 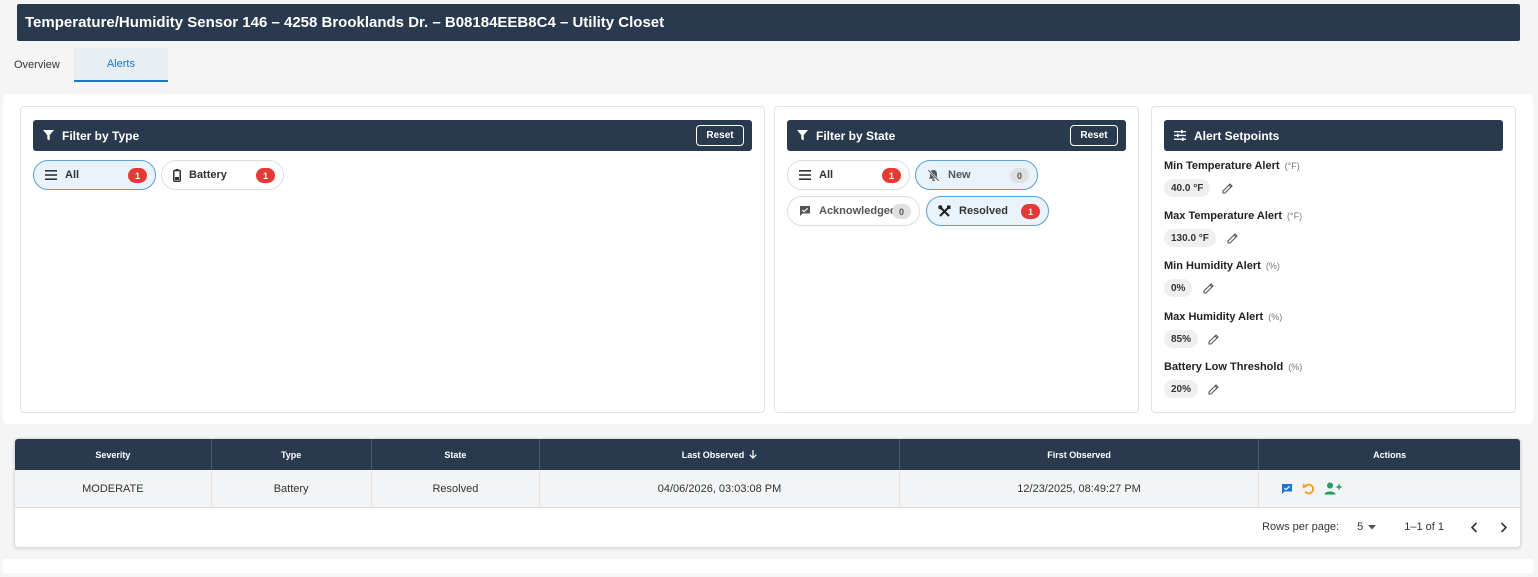 What do you see at coordinates (1212, 266) in the screenshot?
I see `setpoint-min-humidity-label-text: Min Humidity Alert` at bounding box center [1212, 266].